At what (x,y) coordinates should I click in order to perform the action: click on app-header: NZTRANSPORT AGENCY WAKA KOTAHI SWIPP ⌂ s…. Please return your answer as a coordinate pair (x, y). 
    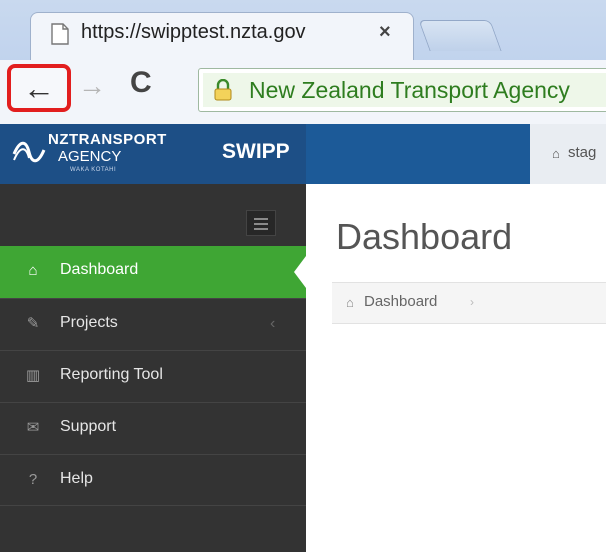
    Looking at the image, I should click on (303, 154).